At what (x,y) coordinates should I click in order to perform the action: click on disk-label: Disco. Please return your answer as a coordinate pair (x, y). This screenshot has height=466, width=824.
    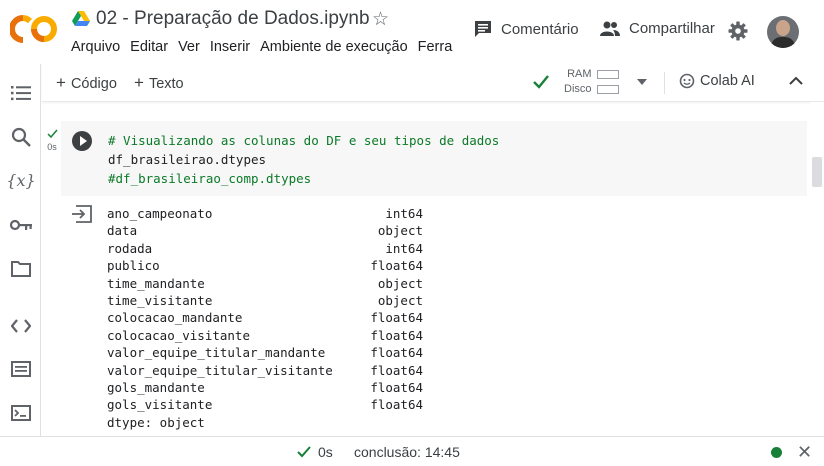
    Looking at the image, I should click on (578, 89).